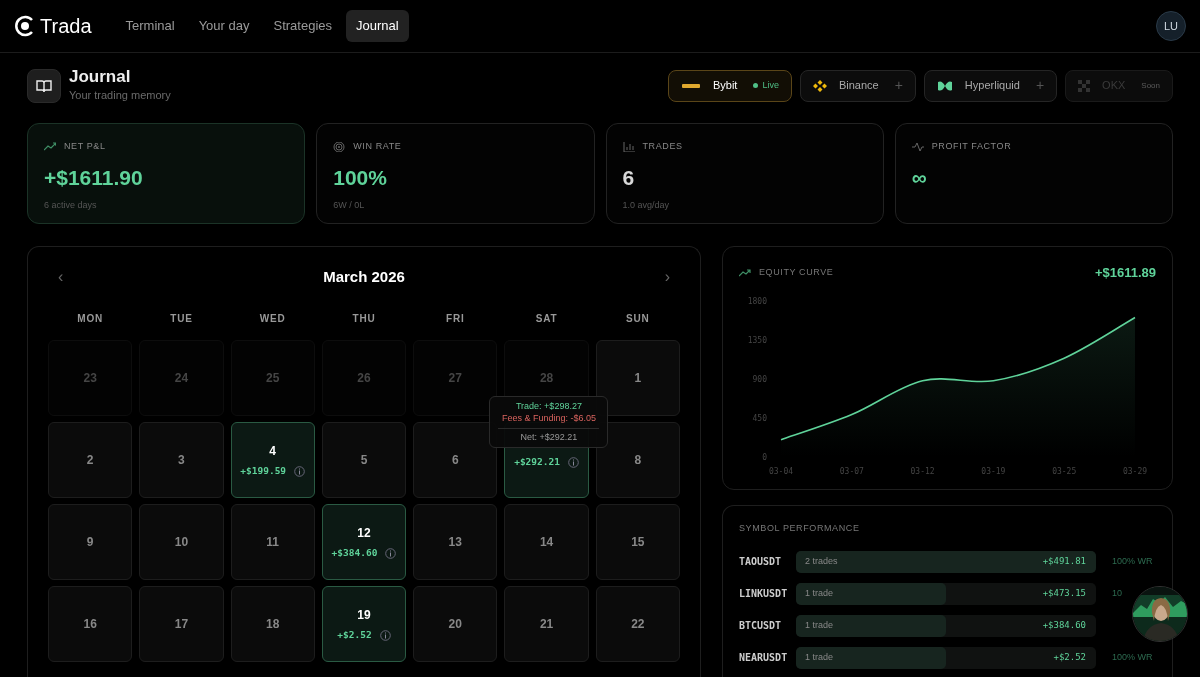 The image size is (1200, 677). What do you see at coordinates (364, 542) in the screenshot?
I see `calendar-day: 12 +$384.60` at bounding box center [364, 542].